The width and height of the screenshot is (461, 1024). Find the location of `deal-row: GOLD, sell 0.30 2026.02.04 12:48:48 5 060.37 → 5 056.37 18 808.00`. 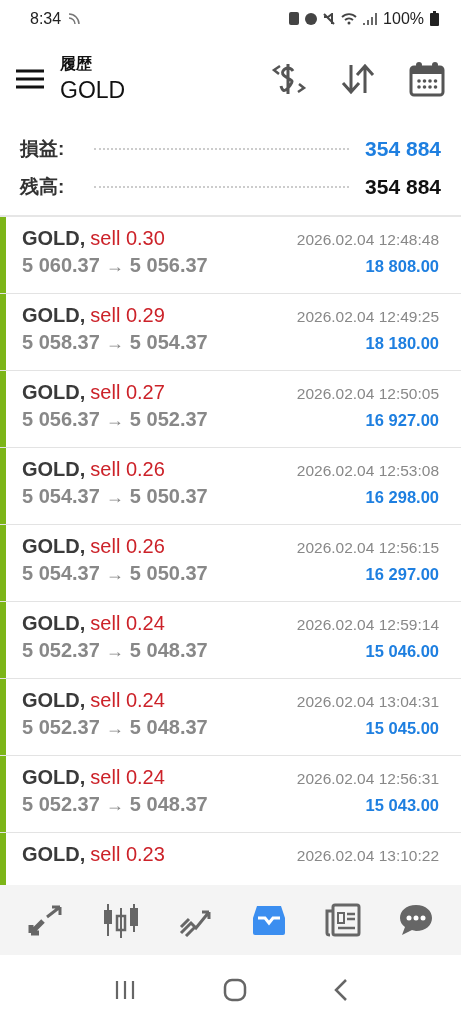

deal-row: GOLD, sell 0.30 2026.02.04 12:48:48 5 060.37 → 5 056.37 18 808.00 is located at coordinates (230, 255).